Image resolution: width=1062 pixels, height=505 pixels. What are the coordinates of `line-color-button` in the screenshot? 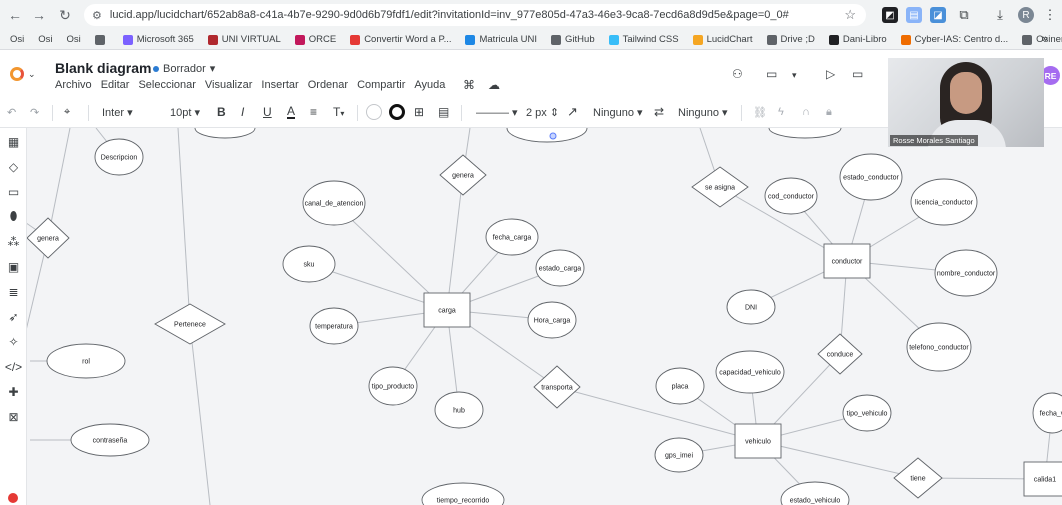 It's located at (397, 112).